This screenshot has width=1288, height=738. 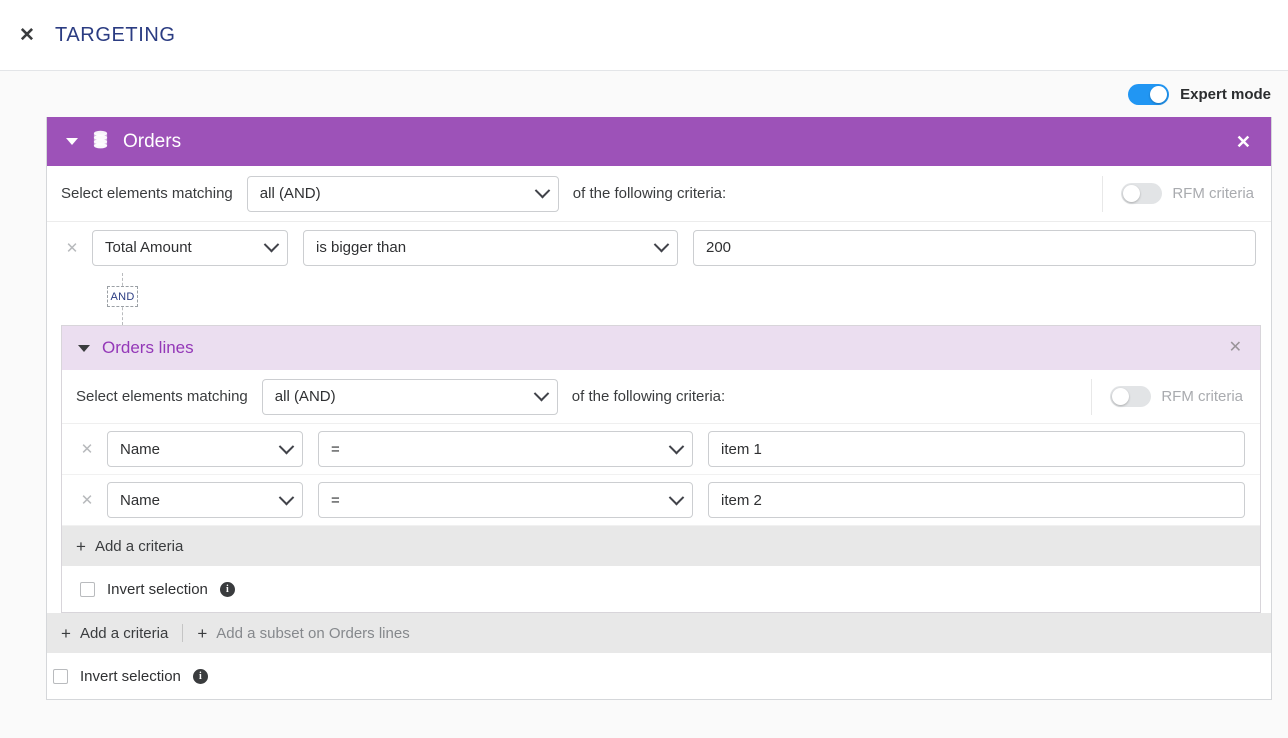 What do you see at coordinates (659, 676) in the screenshot?
I see `orders-invert-row: Invert selection i` at bounding box center [659, 676].